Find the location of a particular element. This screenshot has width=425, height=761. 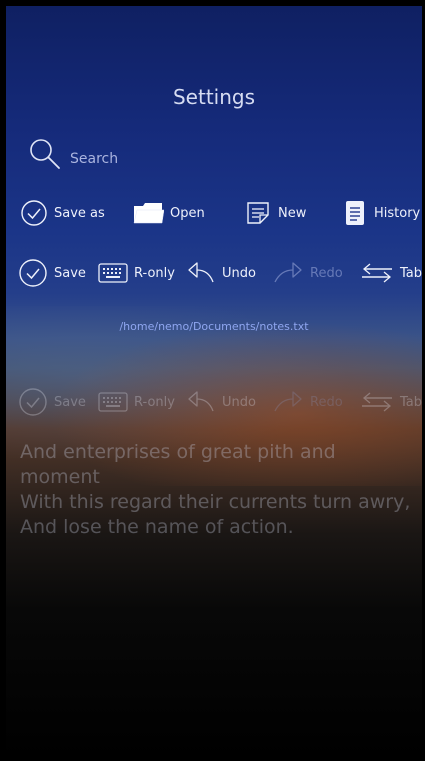

faded-save-button: Save is located at coordinates (52, 402).